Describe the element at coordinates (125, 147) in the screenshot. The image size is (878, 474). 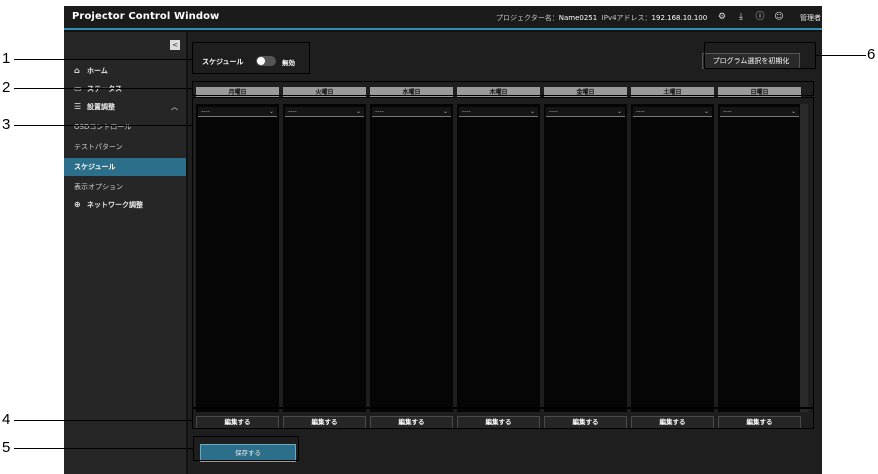
I see `sidebar-item-test-pattern: テストパターン` at that location.